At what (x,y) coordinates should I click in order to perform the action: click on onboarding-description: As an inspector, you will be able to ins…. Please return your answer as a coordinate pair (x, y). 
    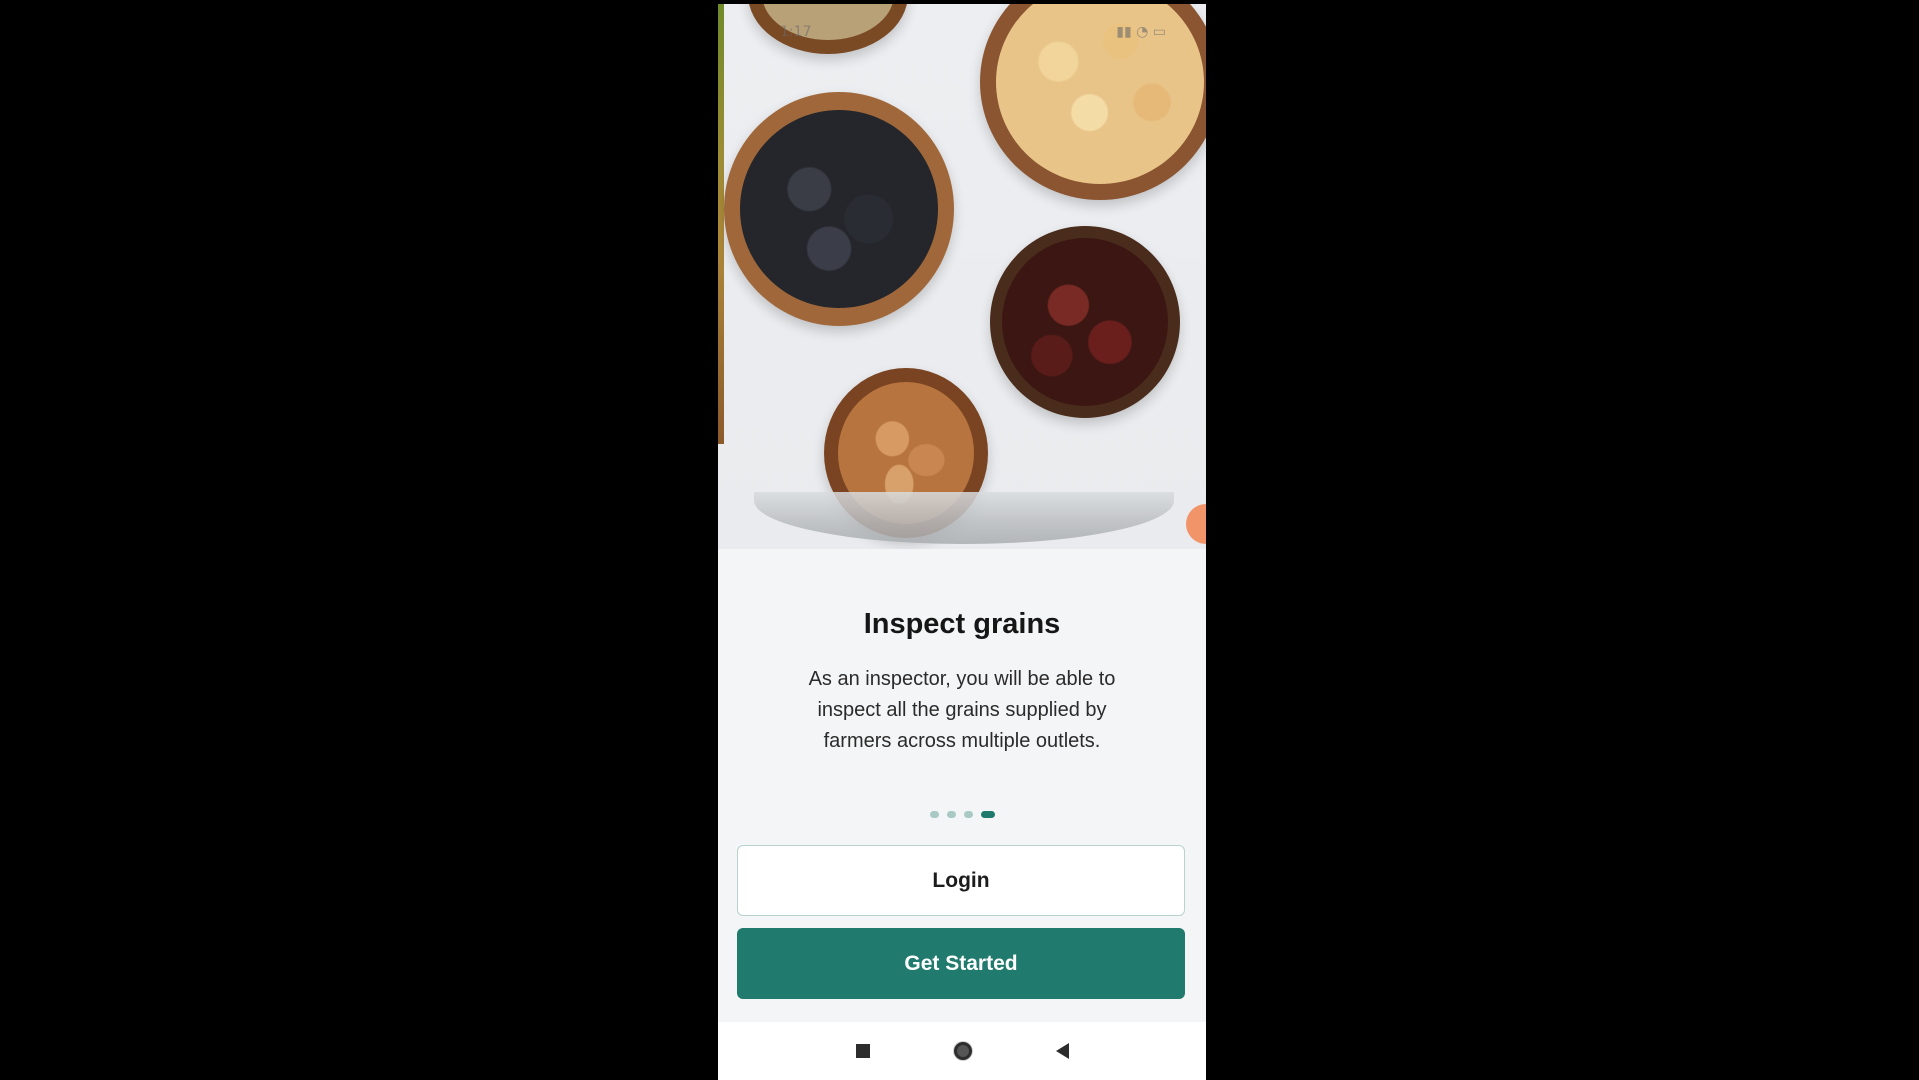
    Looking at the image, I should click on (962, 710).